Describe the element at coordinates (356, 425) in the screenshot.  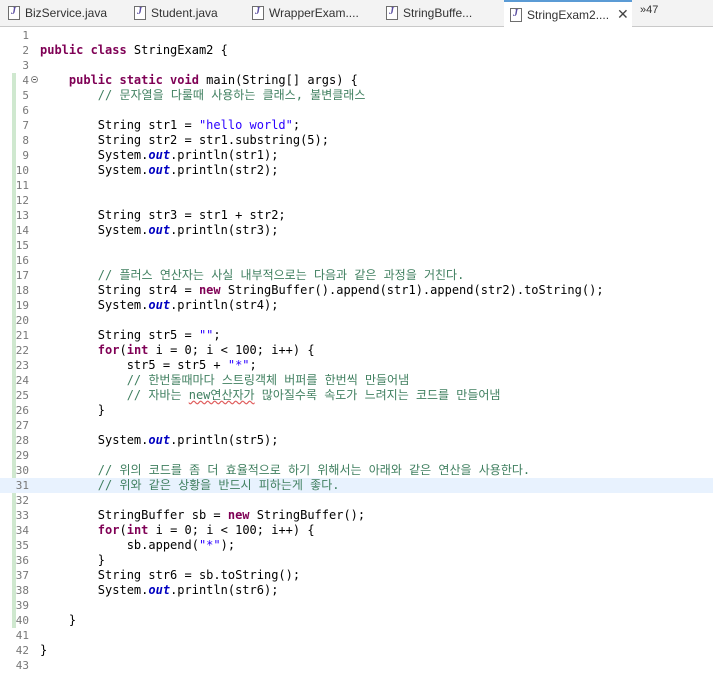
I see `code-line: 27` at that location.